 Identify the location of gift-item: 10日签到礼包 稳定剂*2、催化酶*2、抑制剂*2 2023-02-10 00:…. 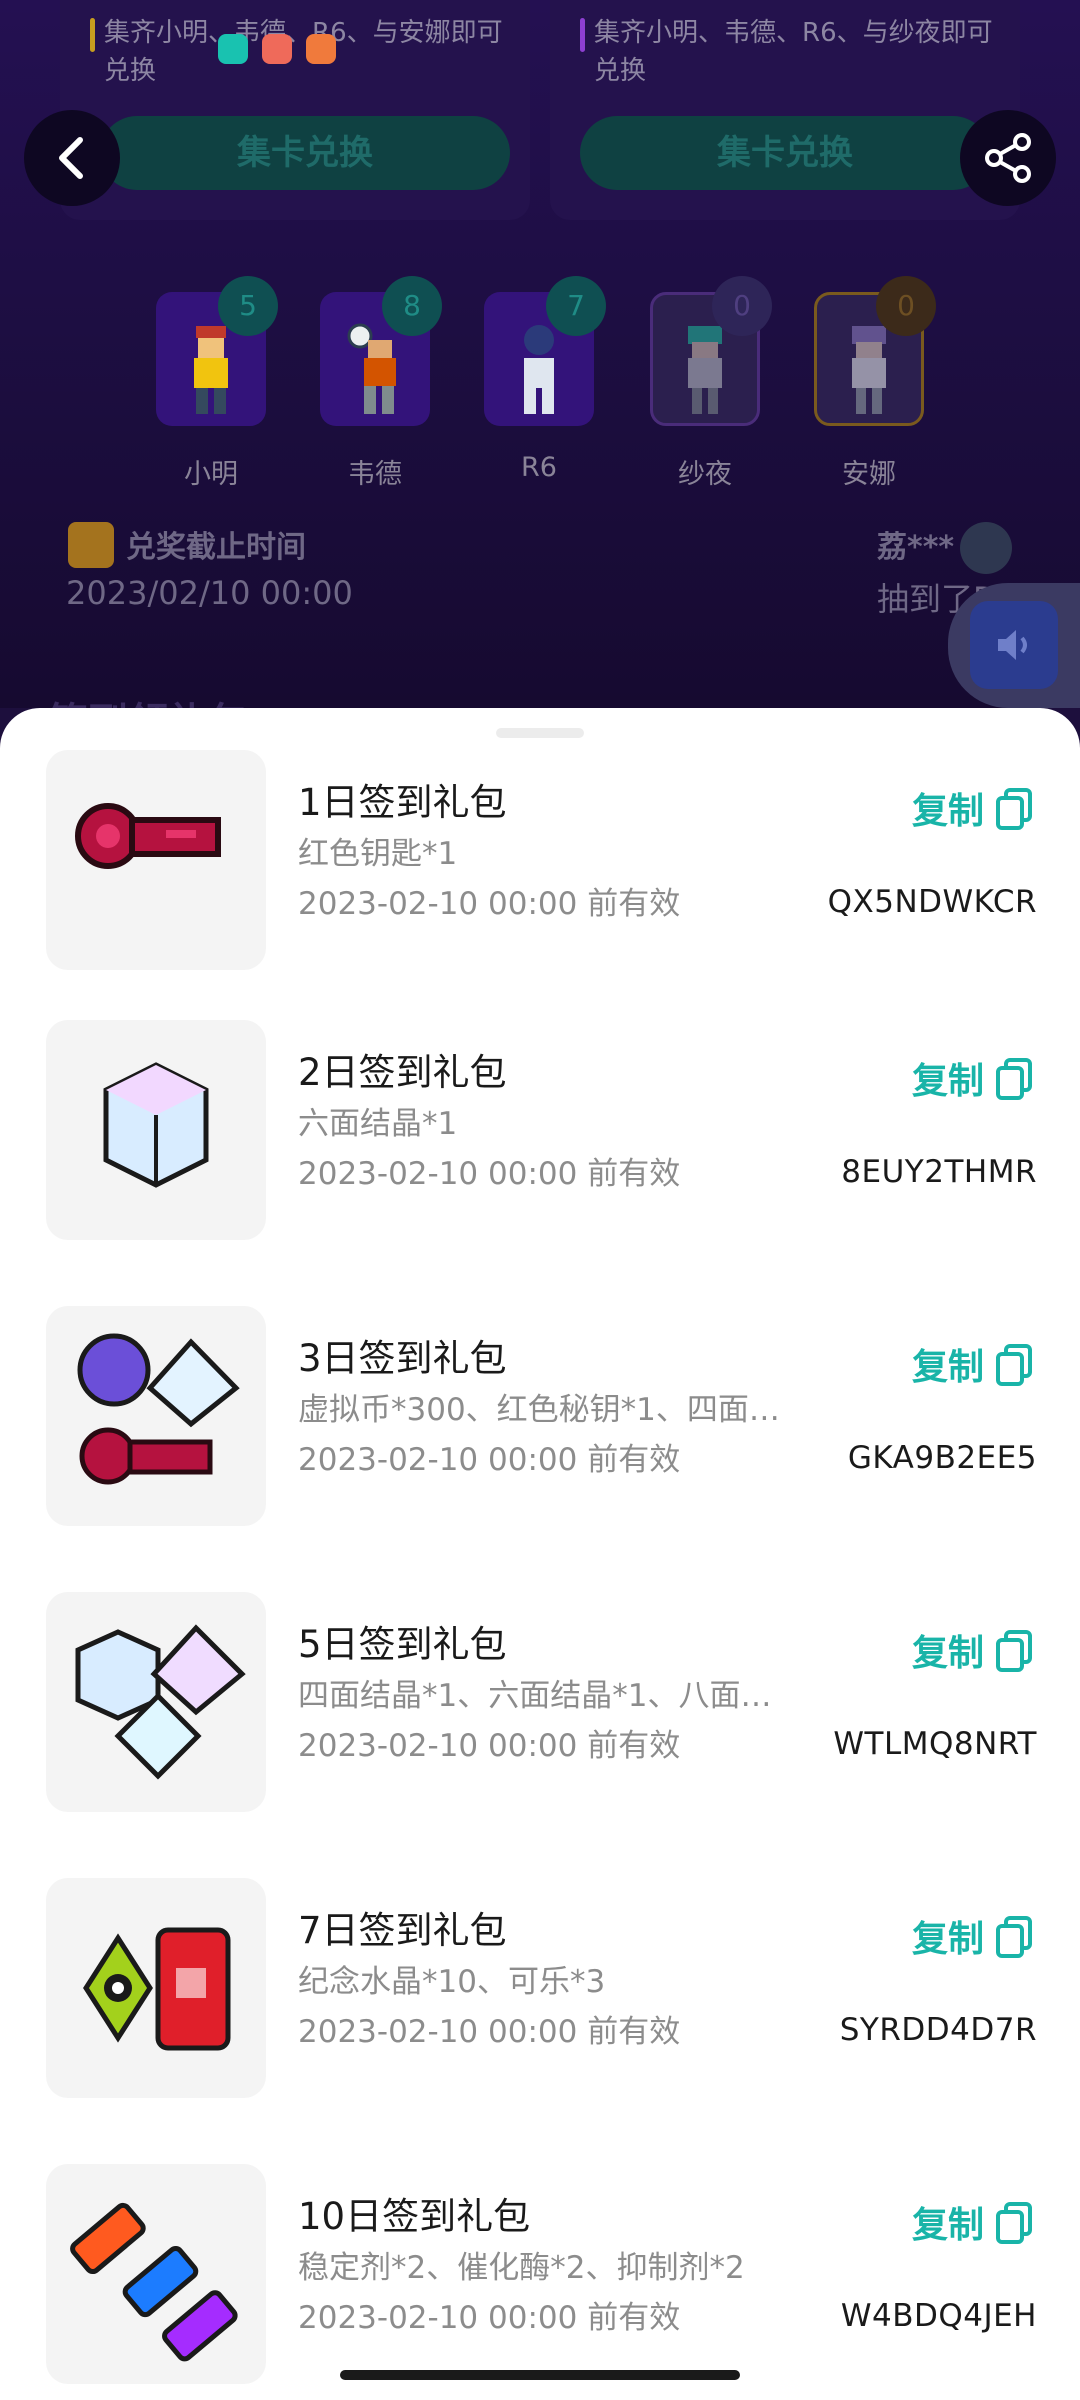
(540, 2279).